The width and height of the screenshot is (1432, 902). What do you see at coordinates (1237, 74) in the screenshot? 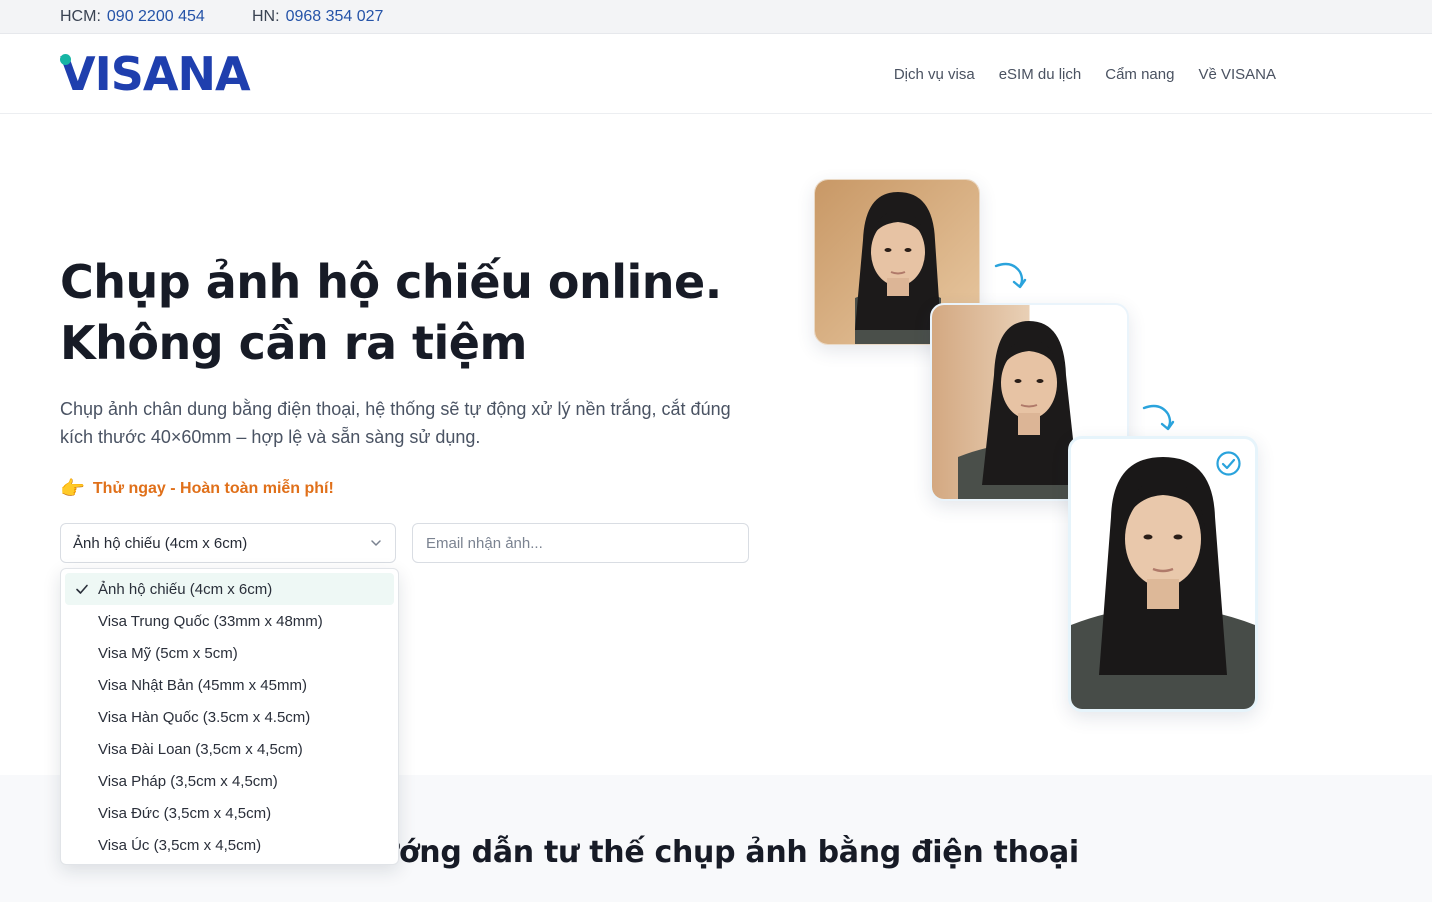
I see `nav-item-about: Về VISANA` at bounding box center [1237, 74].